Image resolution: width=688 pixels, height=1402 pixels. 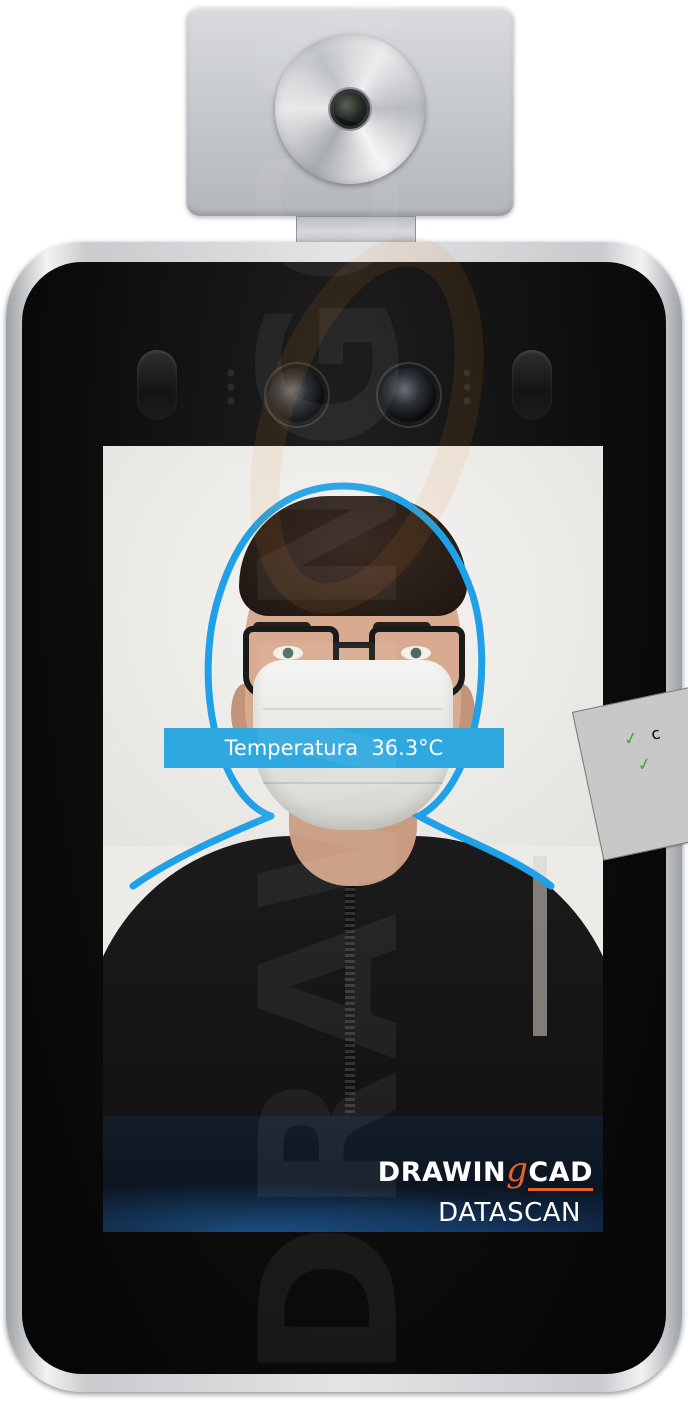 I want to click on logo-text-start: DRAWIN, so click(x=442, y=1172).